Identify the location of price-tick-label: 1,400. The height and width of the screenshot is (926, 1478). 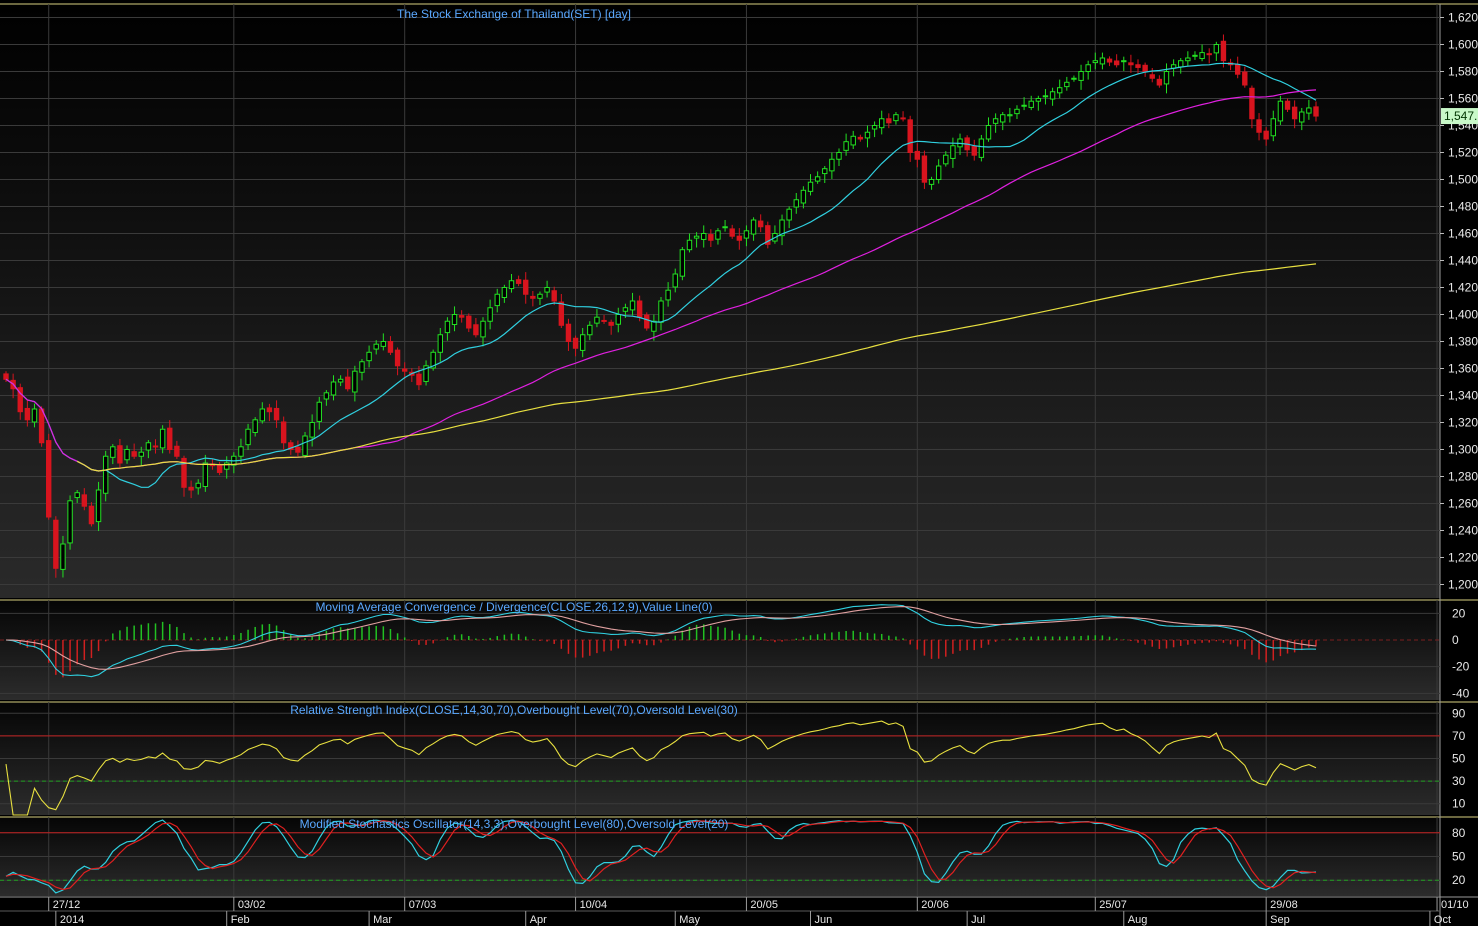
(1463, 315).